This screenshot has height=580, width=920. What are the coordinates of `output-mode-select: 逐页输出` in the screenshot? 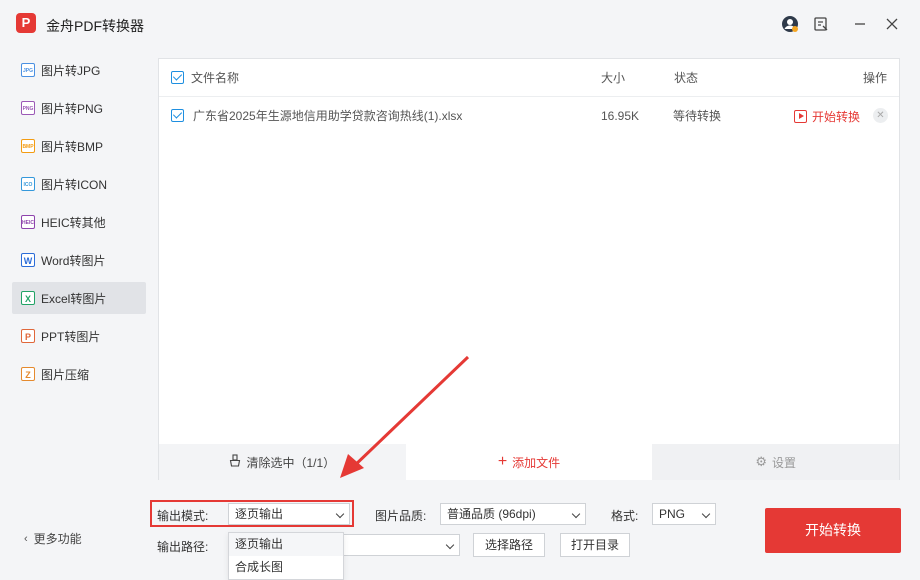 It's located at (289, 514).